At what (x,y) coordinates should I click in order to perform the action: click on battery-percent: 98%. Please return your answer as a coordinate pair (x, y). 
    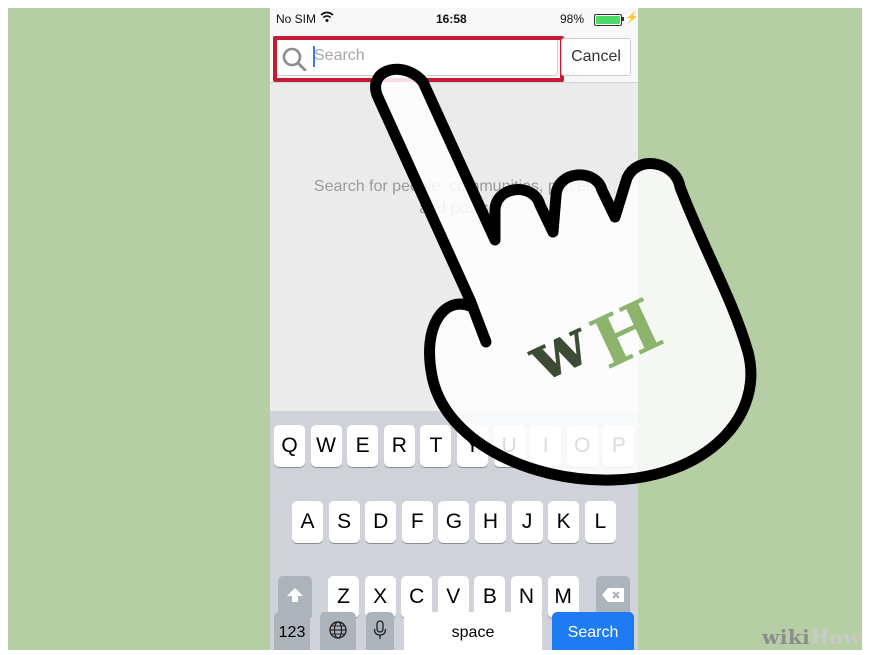
    Looking at the image, I should click on (572, 19).